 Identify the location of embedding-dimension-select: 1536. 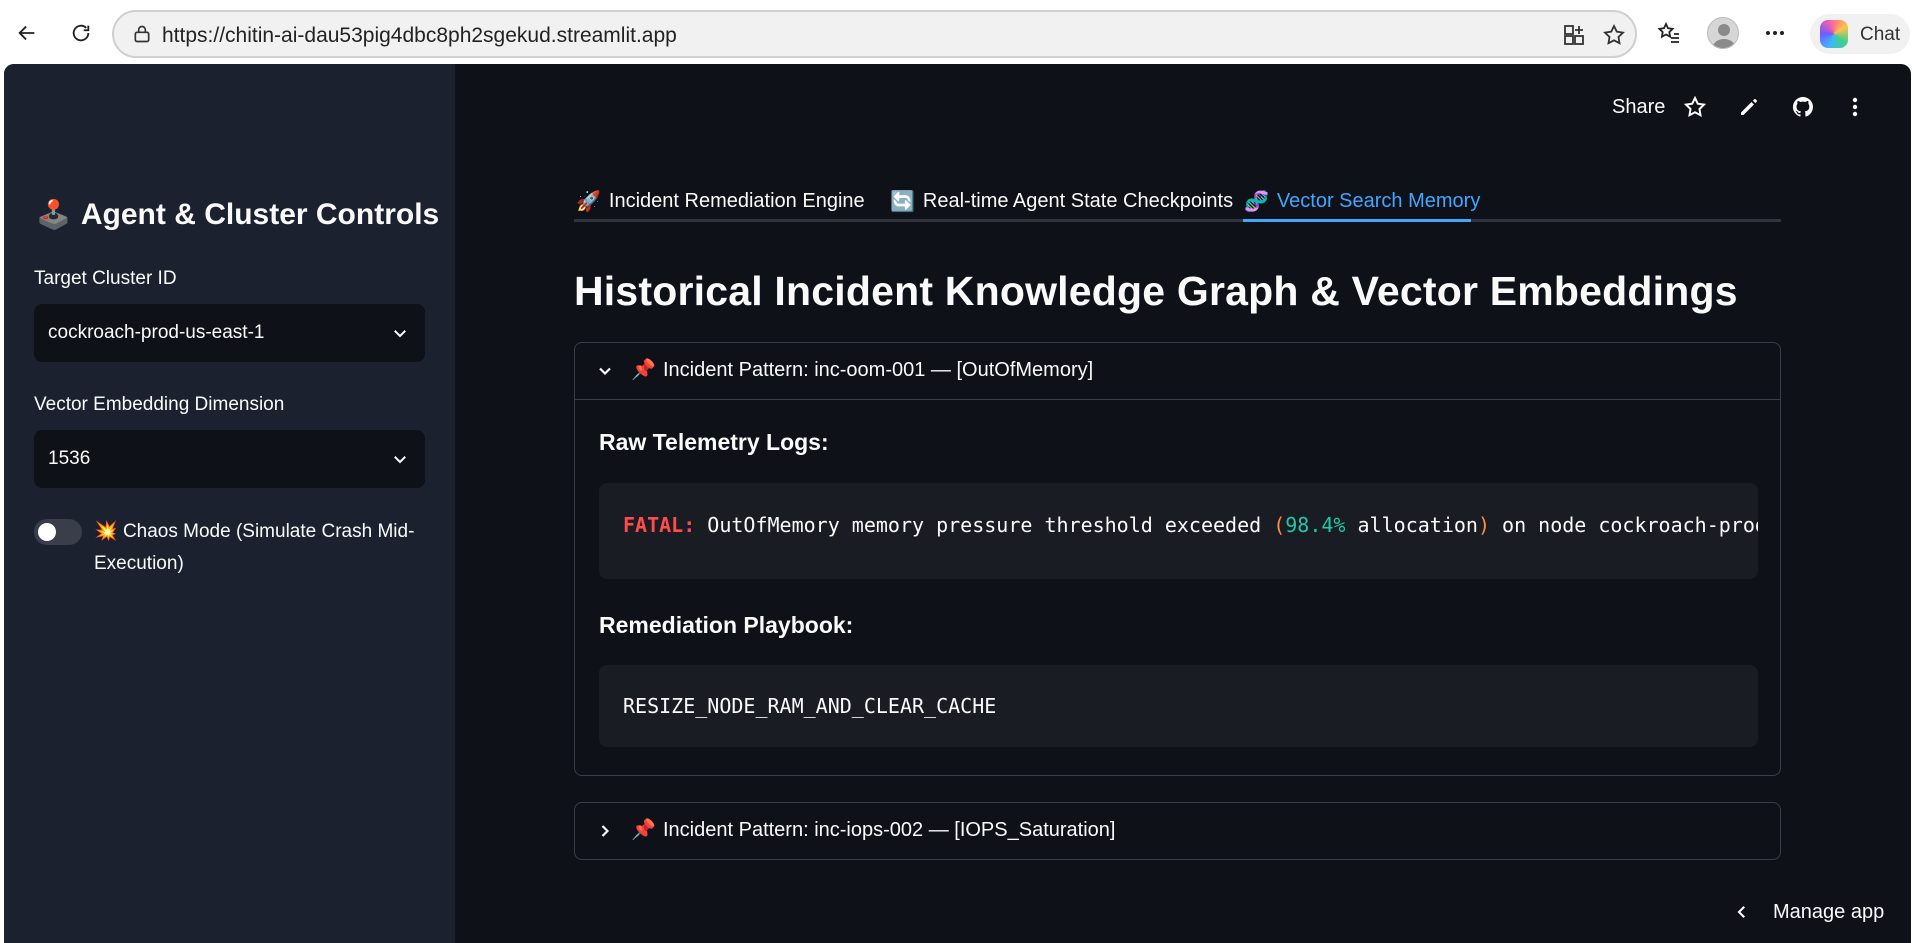
(229, 459).